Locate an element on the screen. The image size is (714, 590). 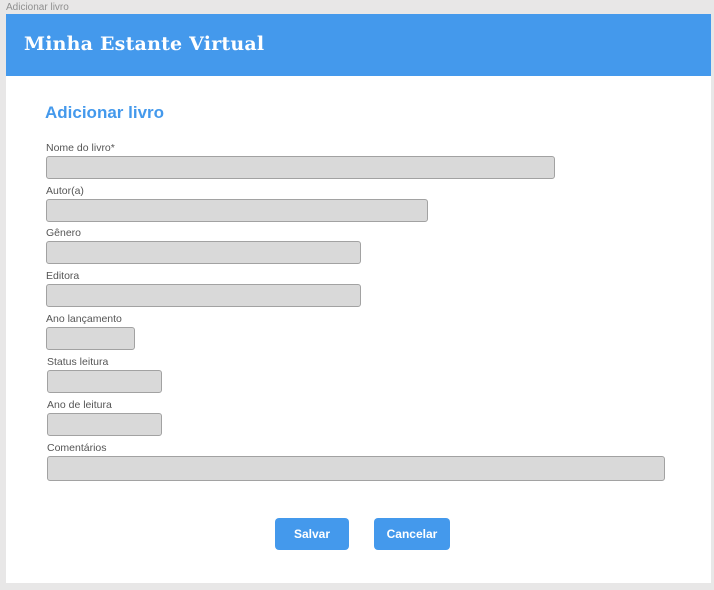
publisher-label: Editora is located at coordinates (63, 276).